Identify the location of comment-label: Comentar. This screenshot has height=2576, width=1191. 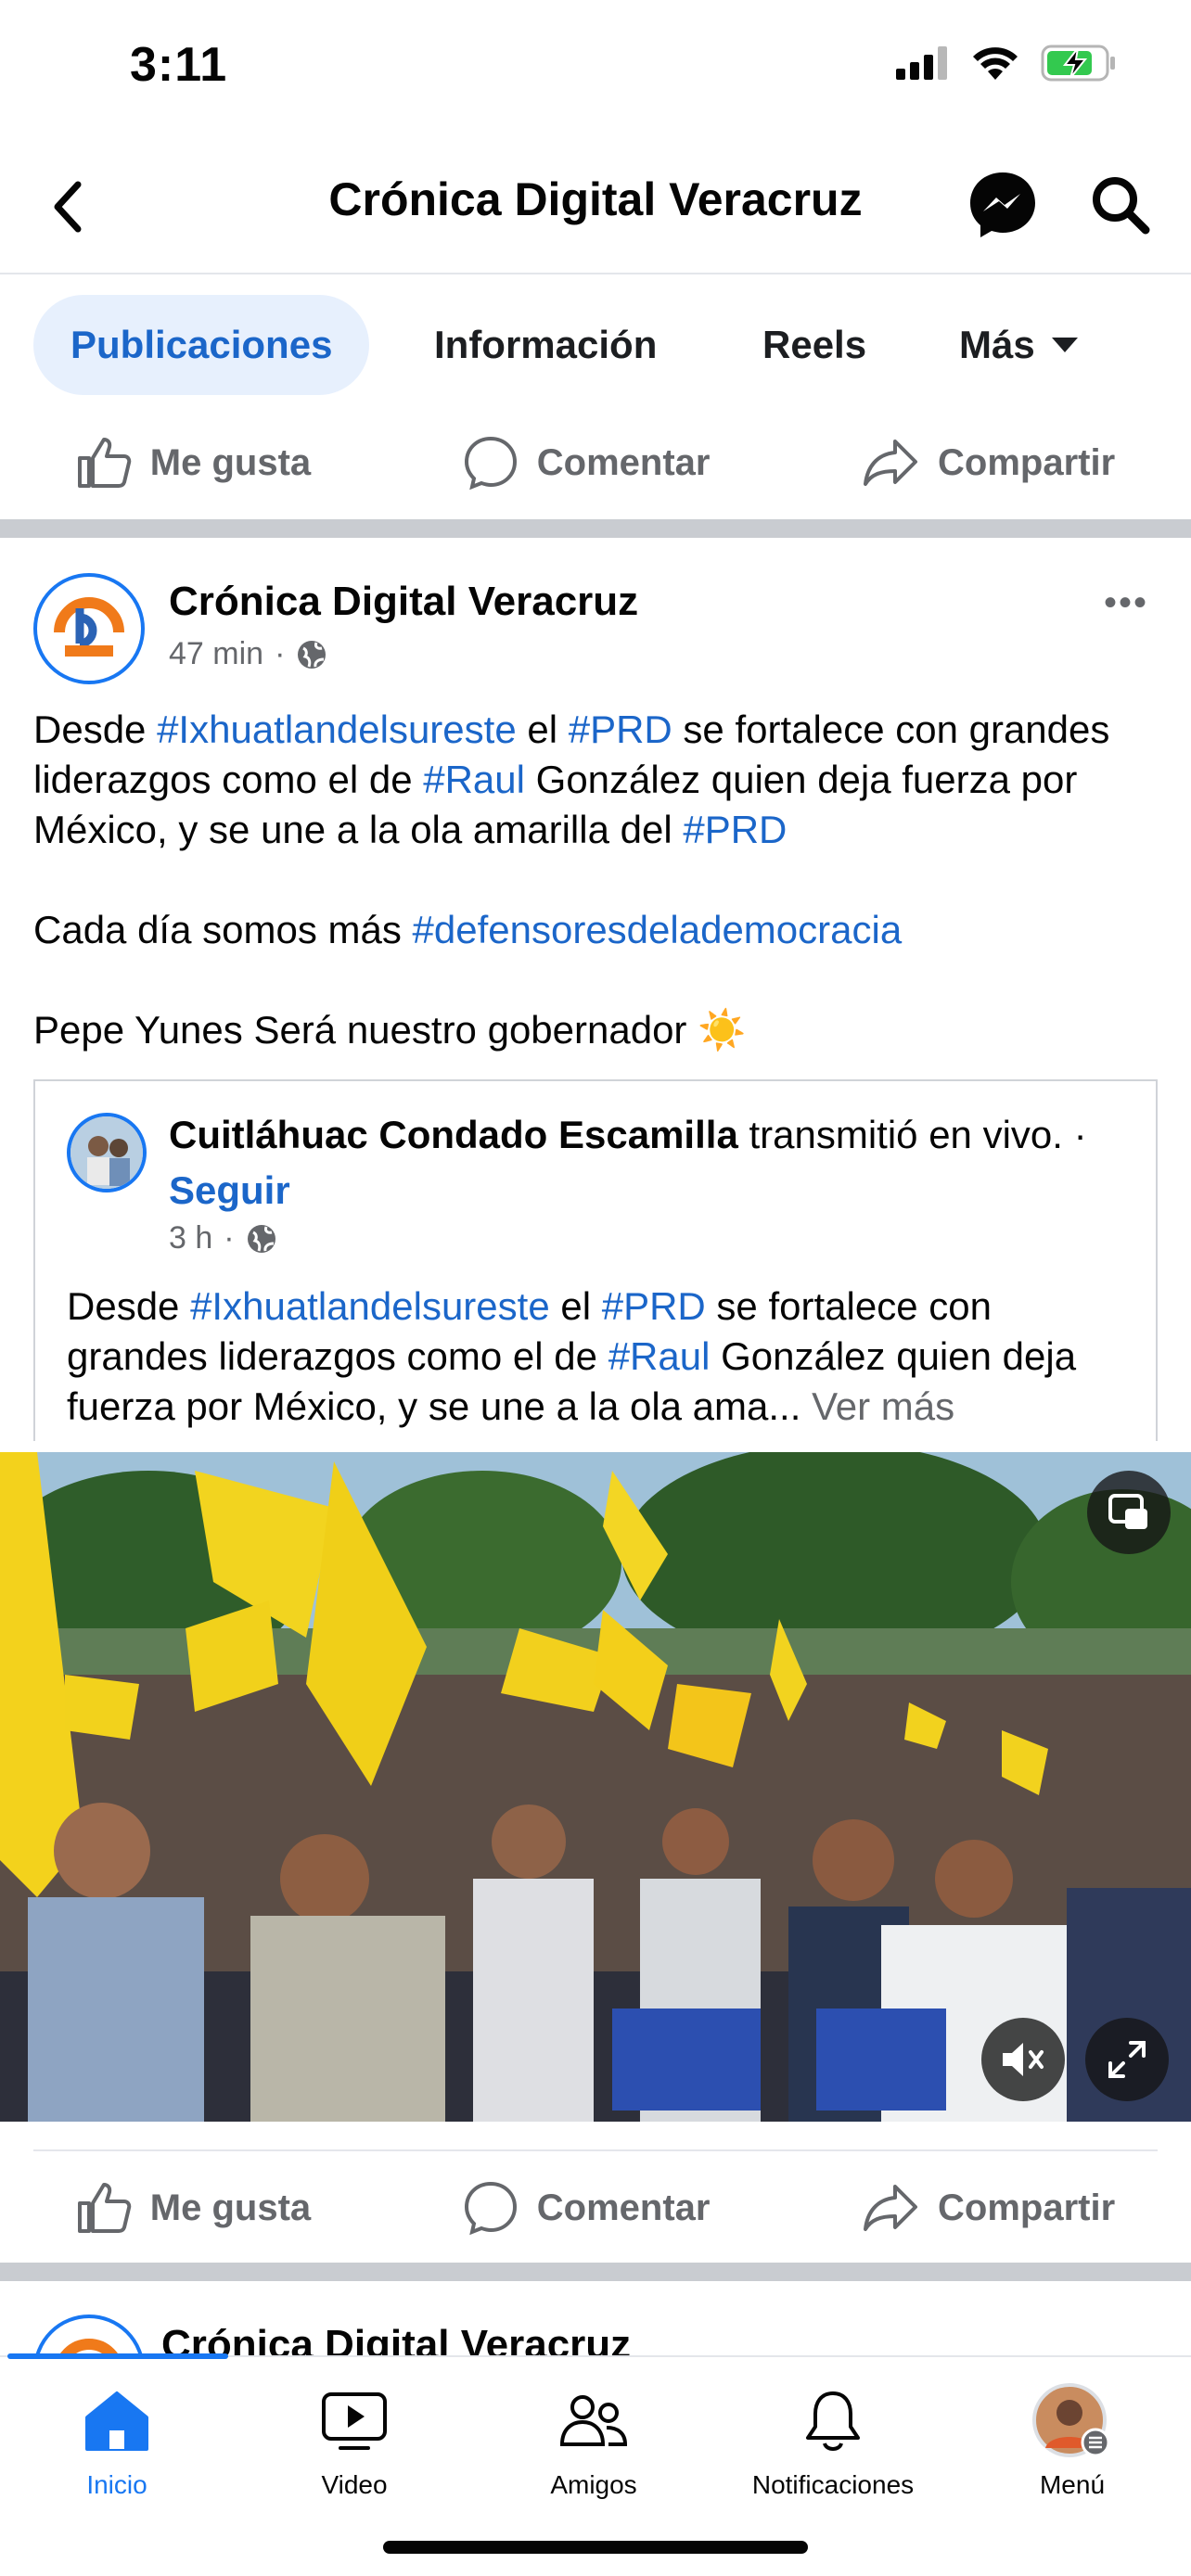
(623, 2207).